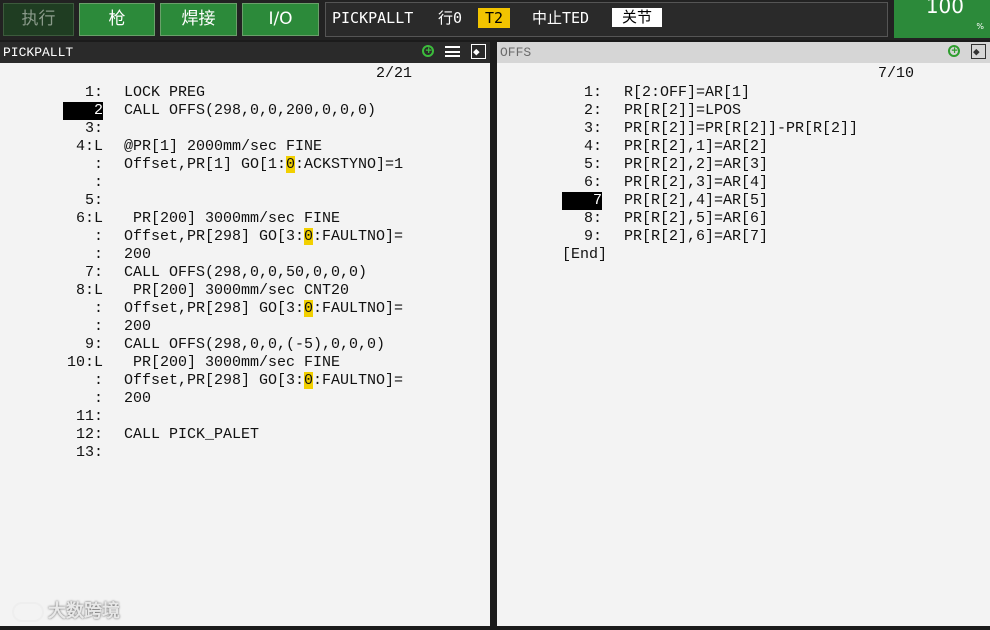 Image resolution: width=990 pixels, height=630 pixels. Describe the element at coordinates (263, 165) in the screenshot. I see `line-text: Offset,PR[1] GO[1:0:ACKSTYNO]=1` at that location.